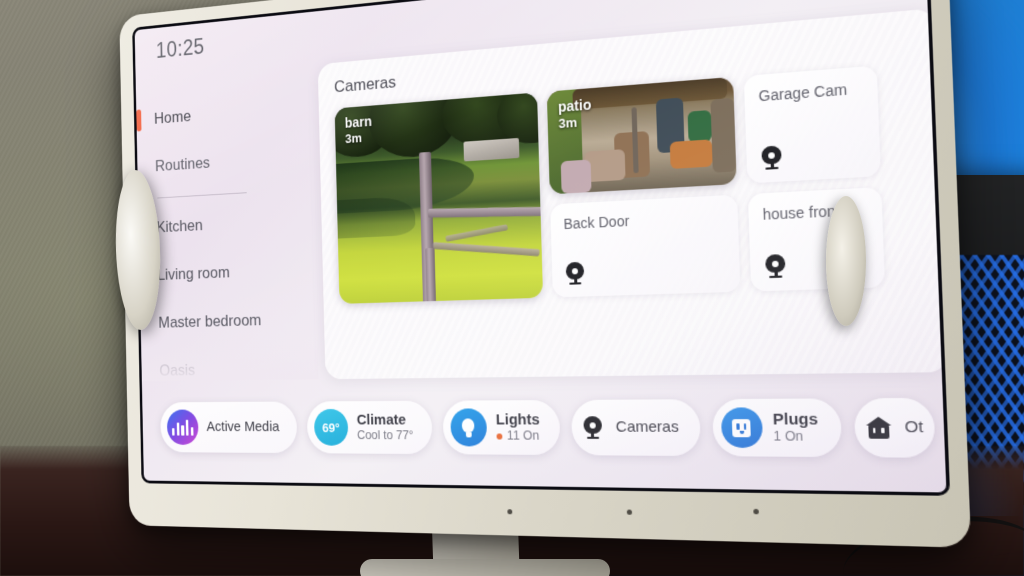  I want to click on chip-plugs: Plugs 1 On, so click(776, 428).